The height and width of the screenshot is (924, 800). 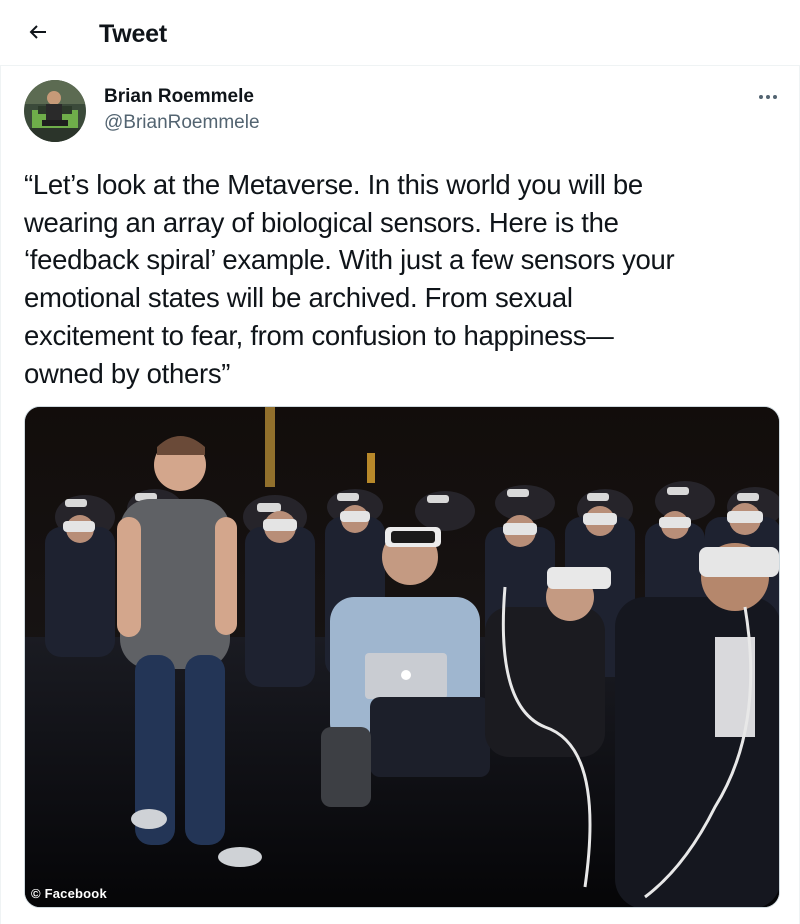 I want to click on more-dots-icon, so click(x=768, y=96).